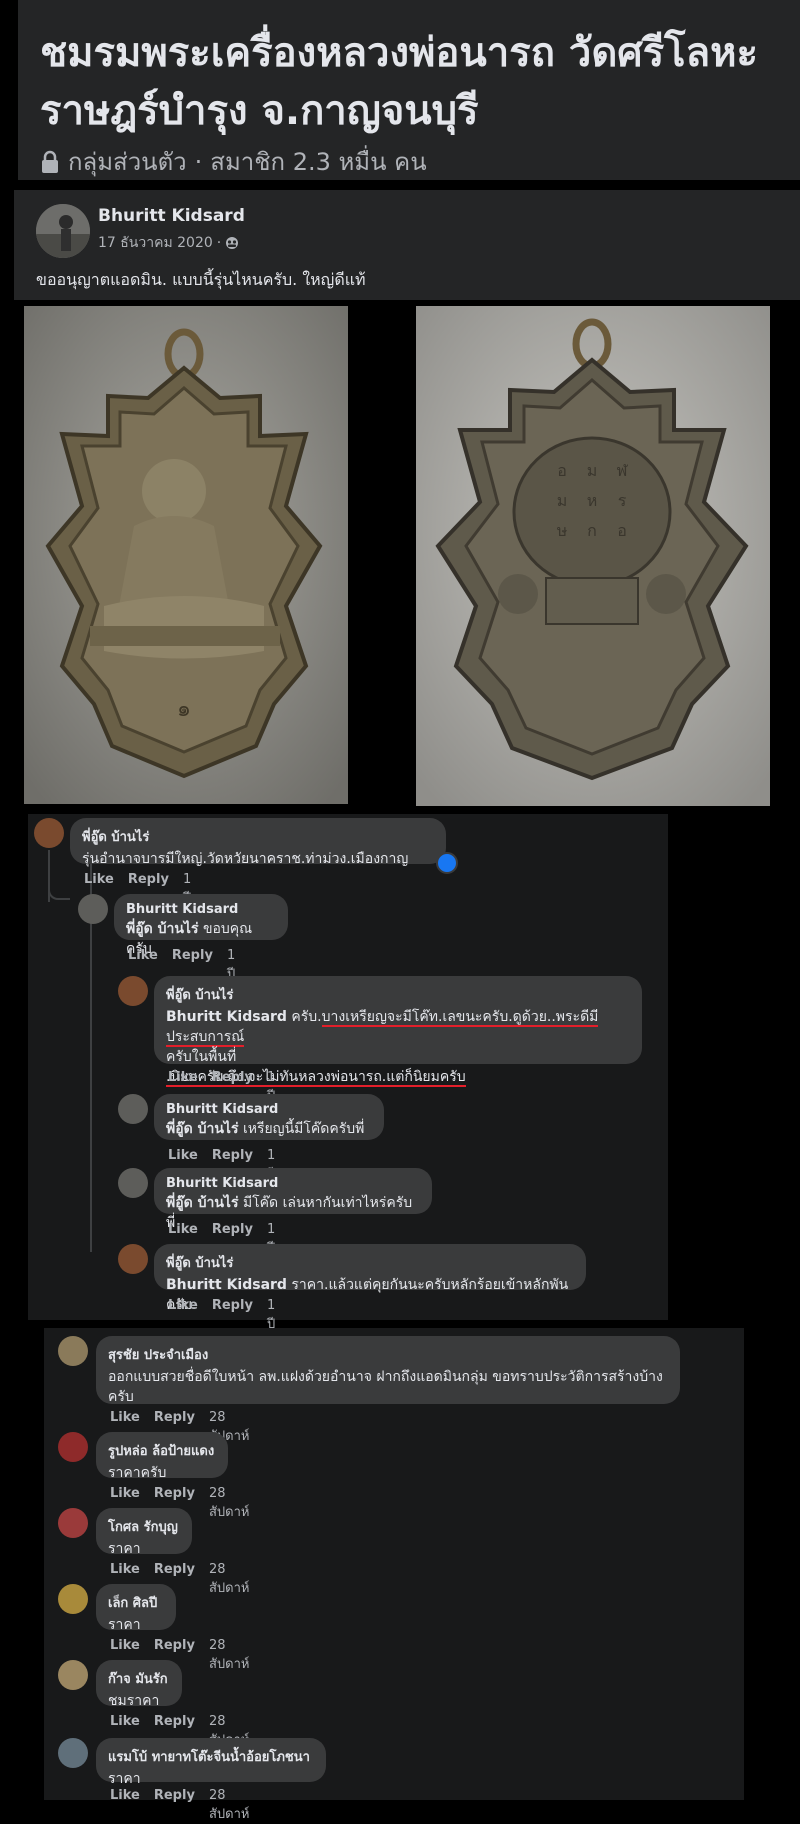 Image resolution: width=800 pixels, height=1824 pixels. I want to click on audience-group-icon, so click(232, 243).